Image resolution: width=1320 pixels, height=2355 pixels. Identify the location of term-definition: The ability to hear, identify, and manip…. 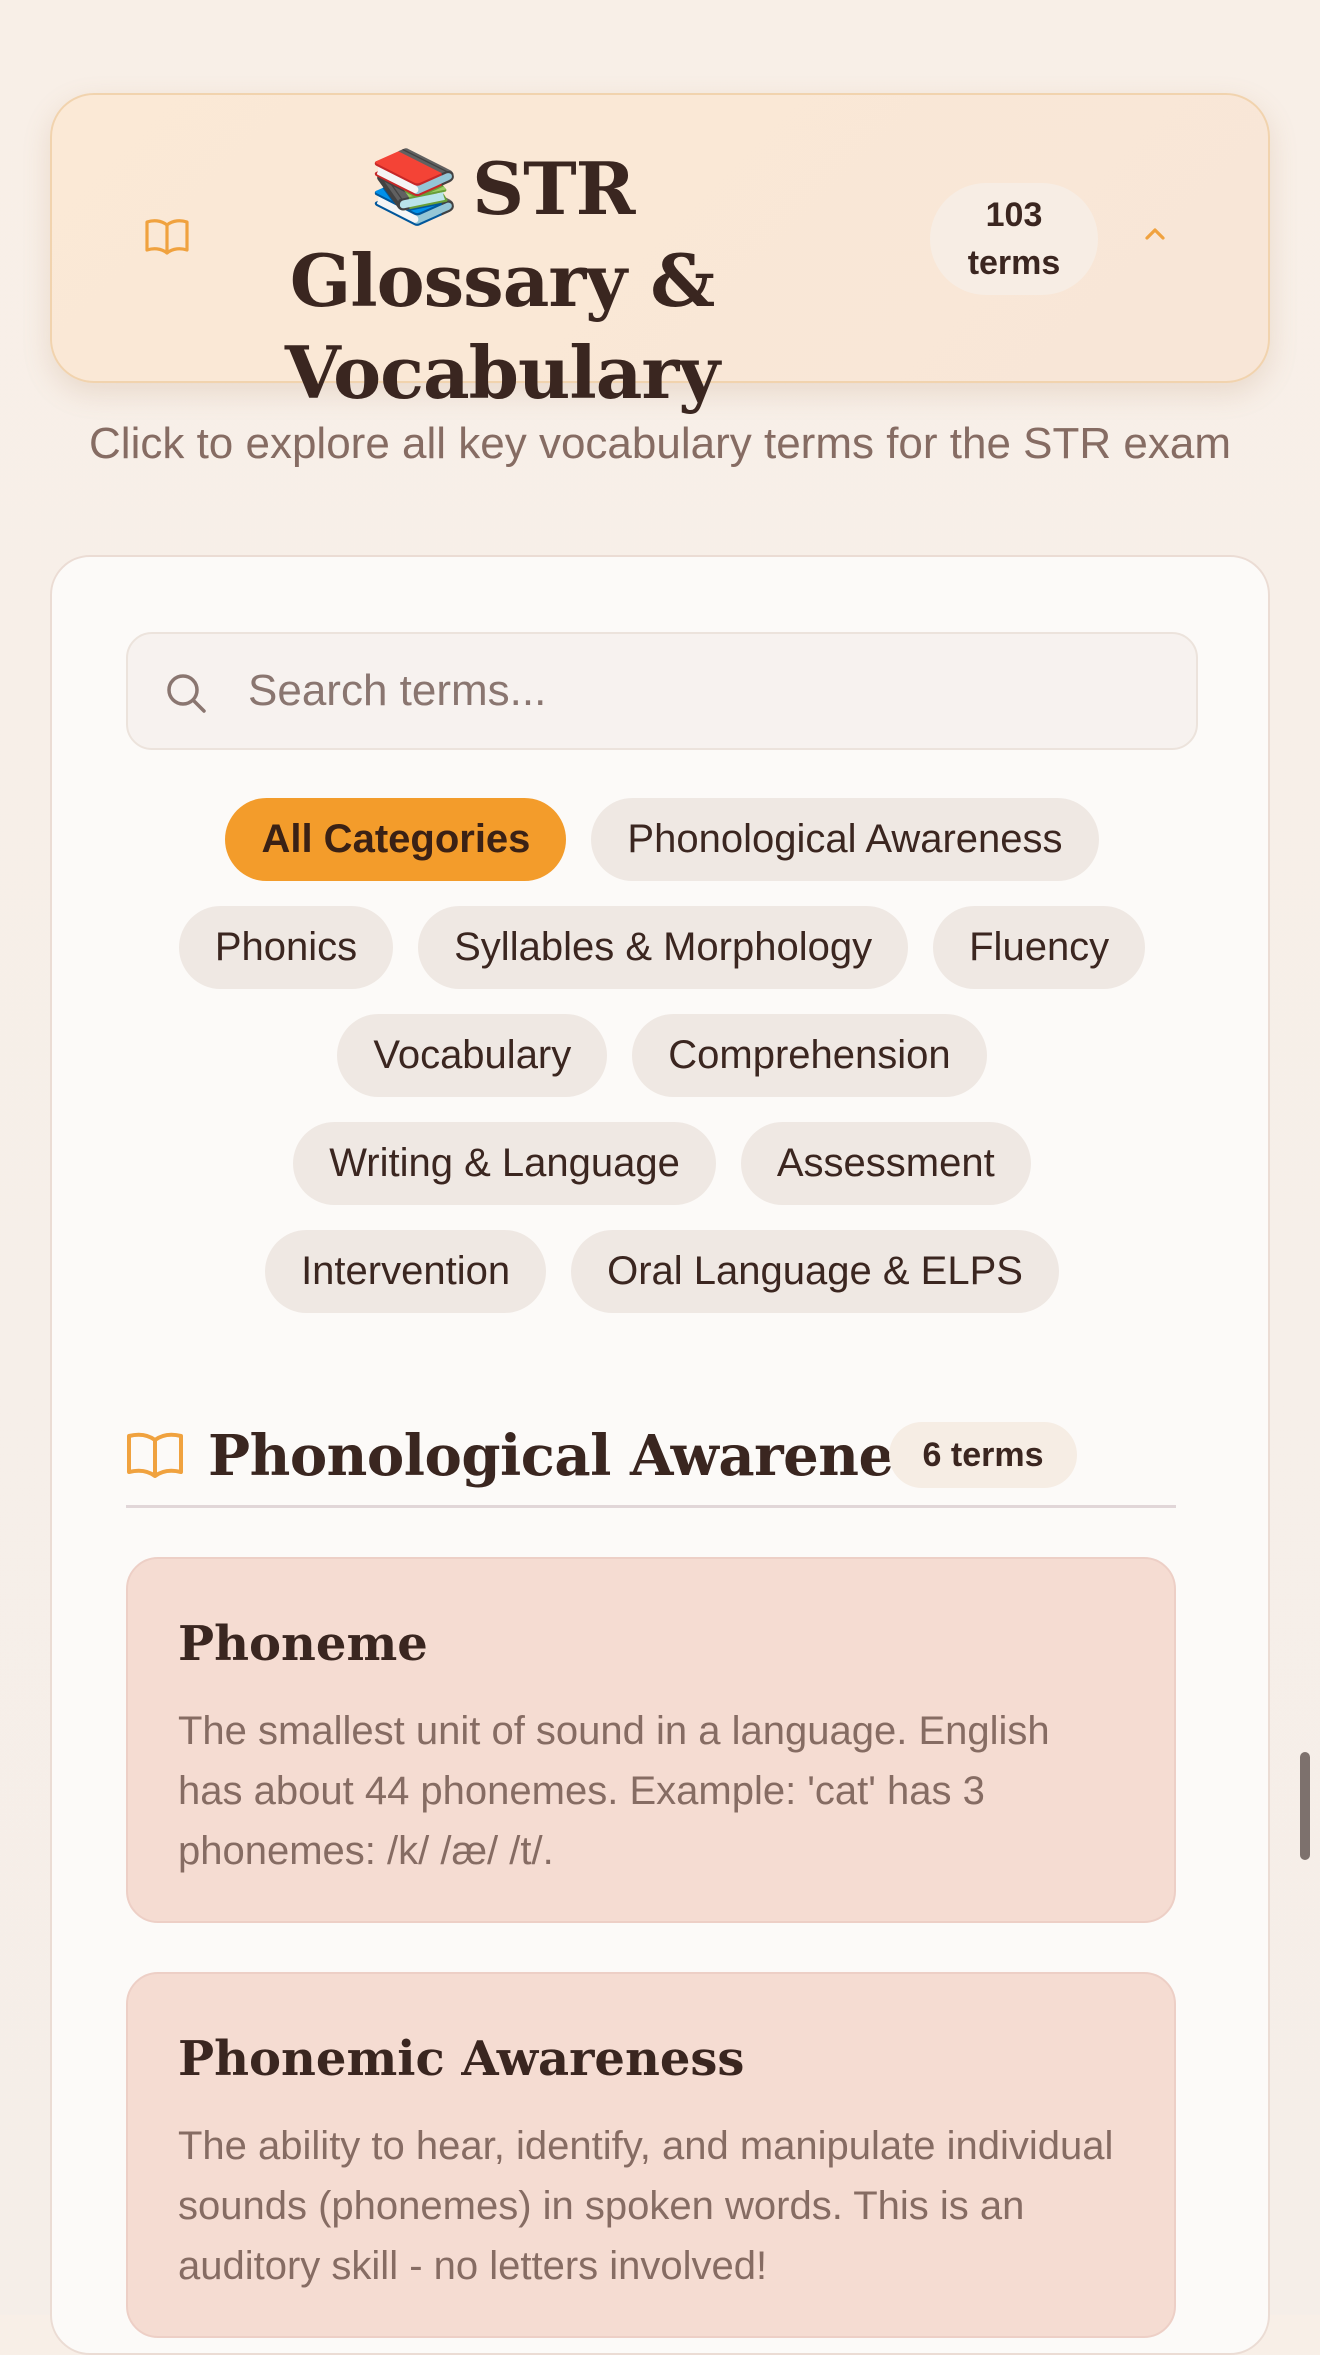
(646, 2206).